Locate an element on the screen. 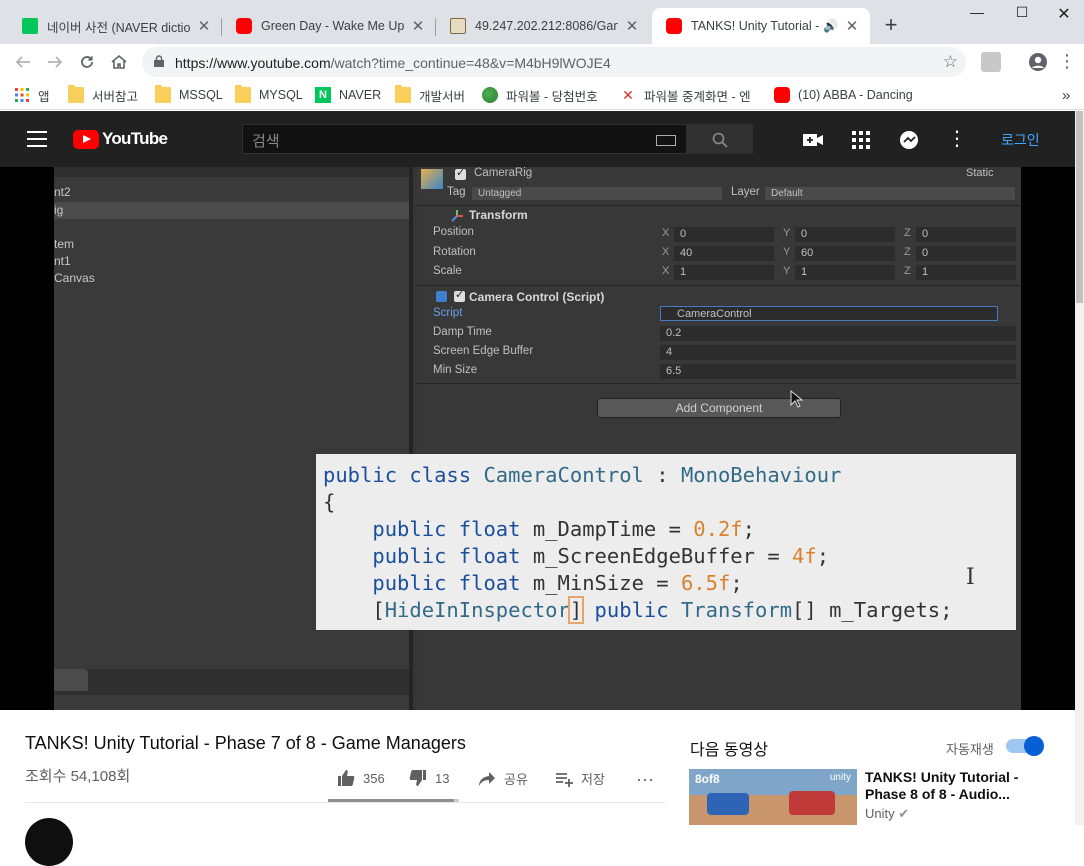 The image size is (1084, 866). position-label: Position is located at coordinates (453, 232).